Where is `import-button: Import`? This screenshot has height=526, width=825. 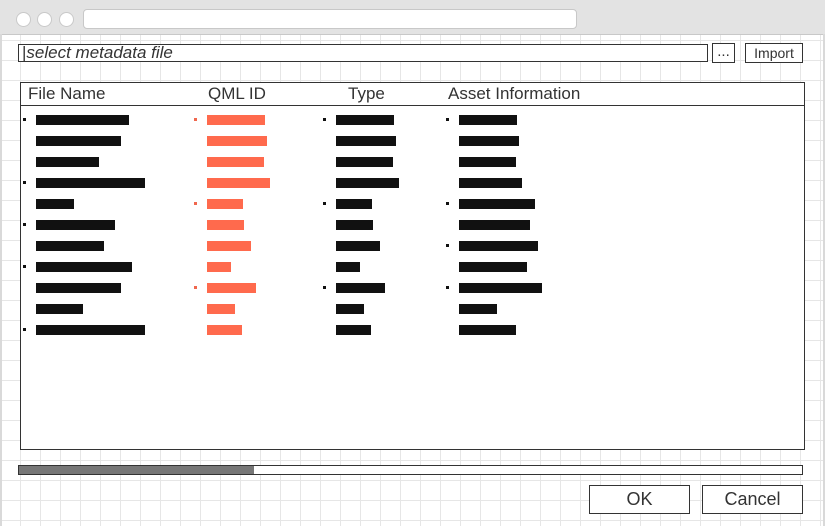
import-button: Import is located at coordinates (774, 53).